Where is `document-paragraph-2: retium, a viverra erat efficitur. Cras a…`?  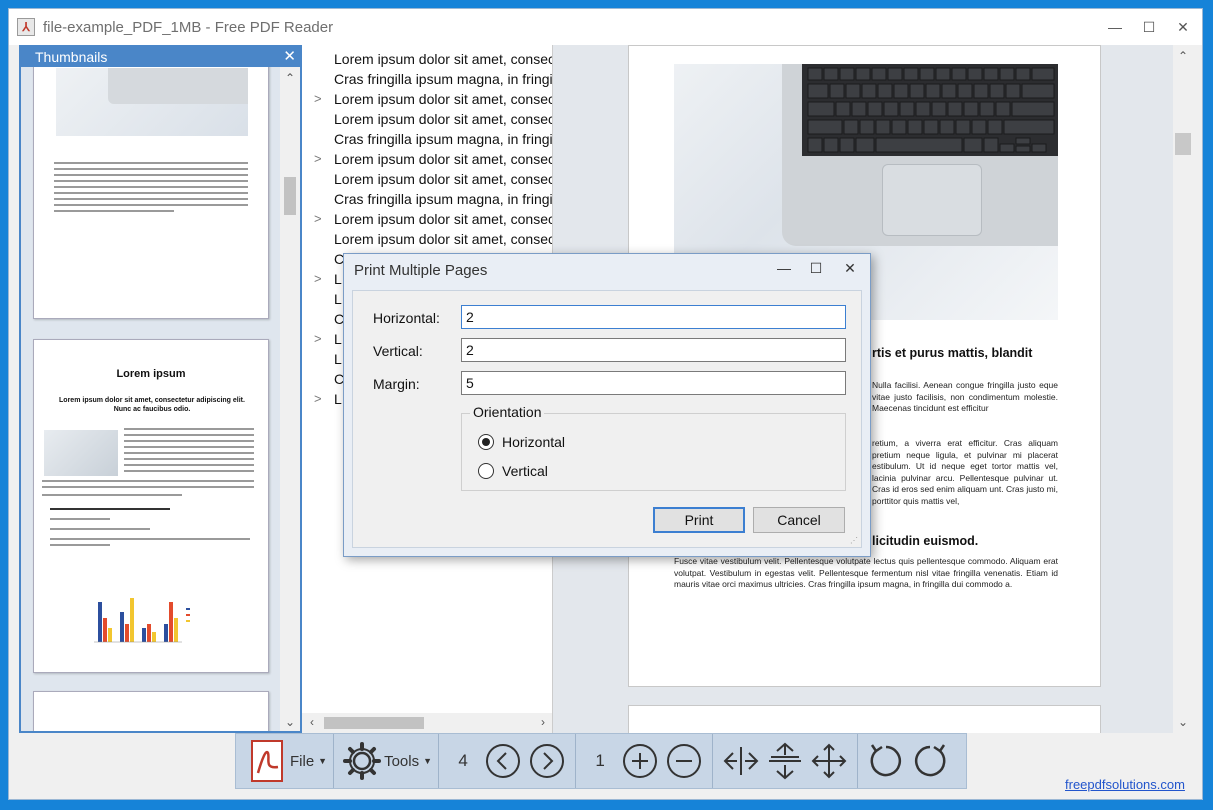
document-paragraph-2: retium, a viverra erat efficitur. Cras a… is located at coordinates (965, 472).